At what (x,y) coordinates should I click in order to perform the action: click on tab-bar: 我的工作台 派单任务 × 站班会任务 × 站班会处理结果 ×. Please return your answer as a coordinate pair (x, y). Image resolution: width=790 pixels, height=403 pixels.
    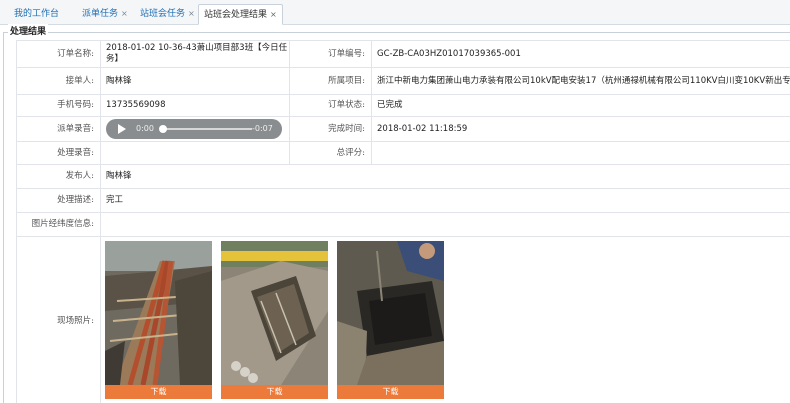
    Looking at the image, I should click on (395, 12).